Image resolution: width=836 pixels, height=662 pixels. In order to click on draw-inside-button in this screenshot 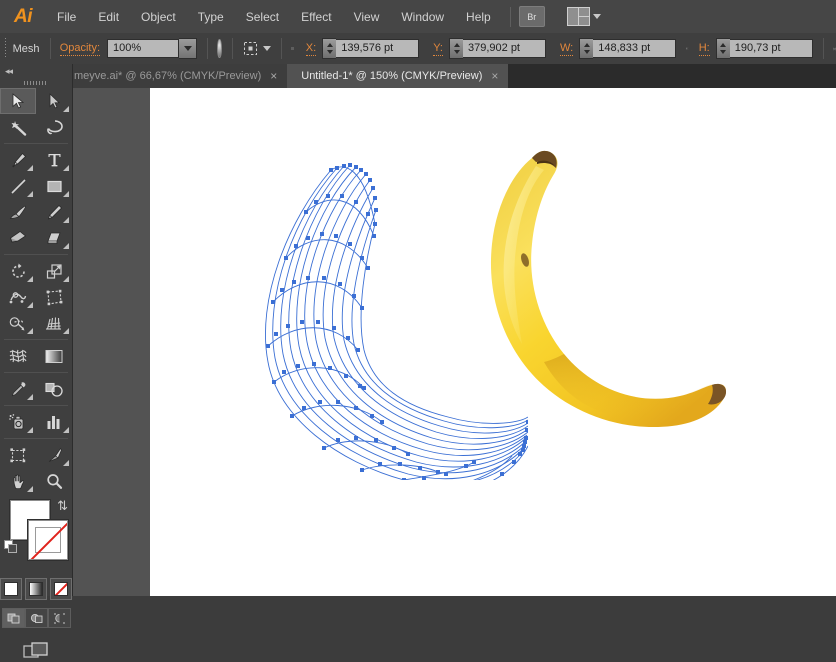, I will do `click(59, 618)`.